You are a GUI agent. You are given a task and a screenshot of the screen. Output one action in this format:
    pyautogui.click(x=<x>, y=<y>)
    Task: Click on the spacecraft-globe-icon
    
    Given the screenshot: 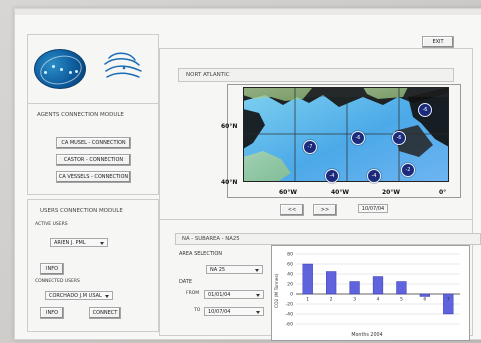 What is the action you would take?
    pyautogui.click(x=60, y=69)
    